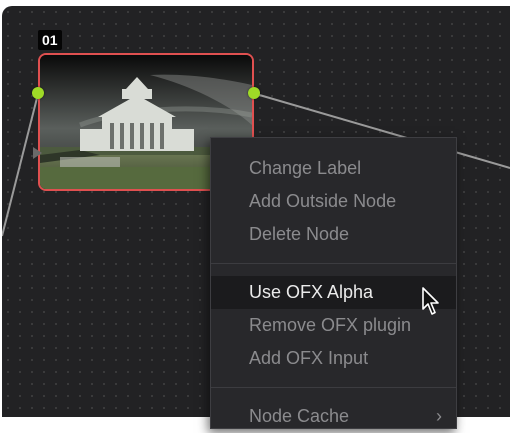 The height and width of the screenshot is (433, 510). What do you see at coordinates (333, 168) in the screenshot?
I see `menu-item-change-label: Change Label` at bounding box center [333, 168].